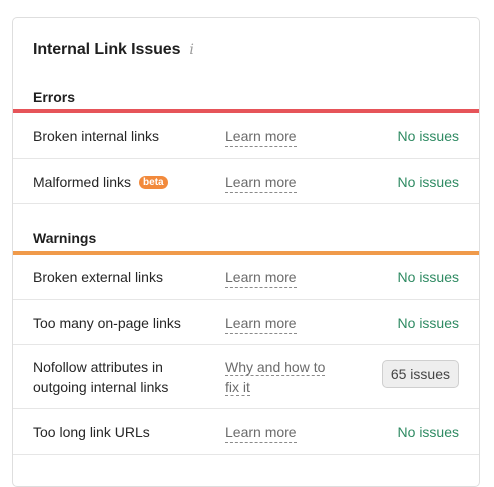 This screenshot has height=487, width=494. What do you see at coordinates (96, 136) in the screenshot?
I see `row-name: Broken internal links` at bounding box center [96, 136].